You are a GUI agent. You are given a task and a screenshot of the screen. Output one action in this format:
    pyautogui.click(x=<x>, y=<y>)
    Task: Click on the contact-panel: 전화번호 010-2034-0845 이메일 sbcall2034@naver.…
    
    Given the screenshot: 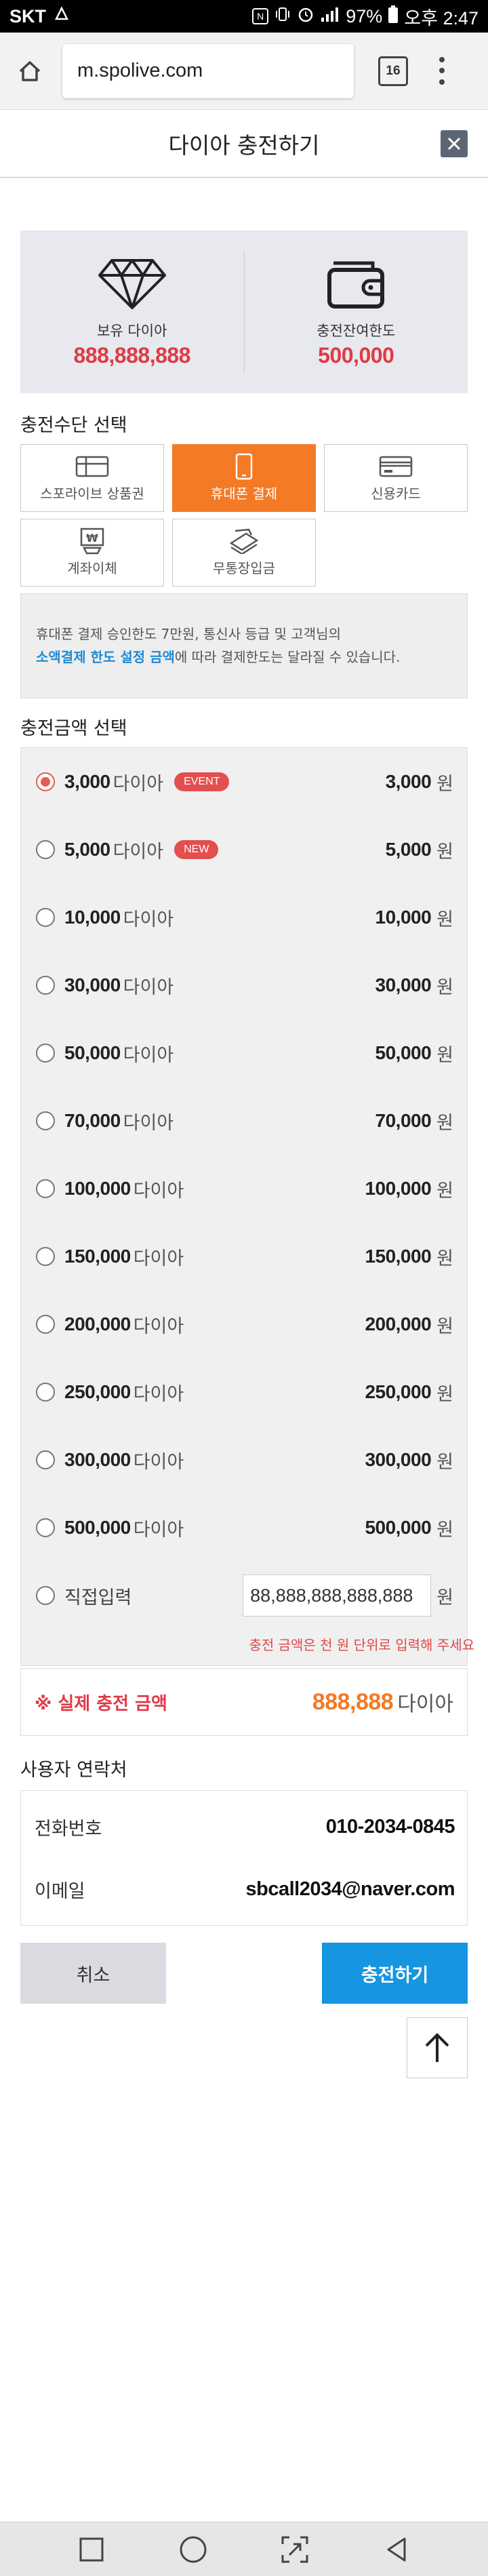 What is the action you would take?
    pyautogui.click(x=244, y=1858)
    